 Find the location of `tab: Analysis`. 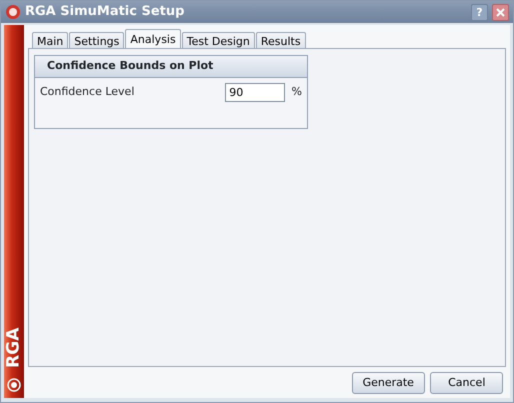

tab: Analysis is located at coordinates (153, 39).